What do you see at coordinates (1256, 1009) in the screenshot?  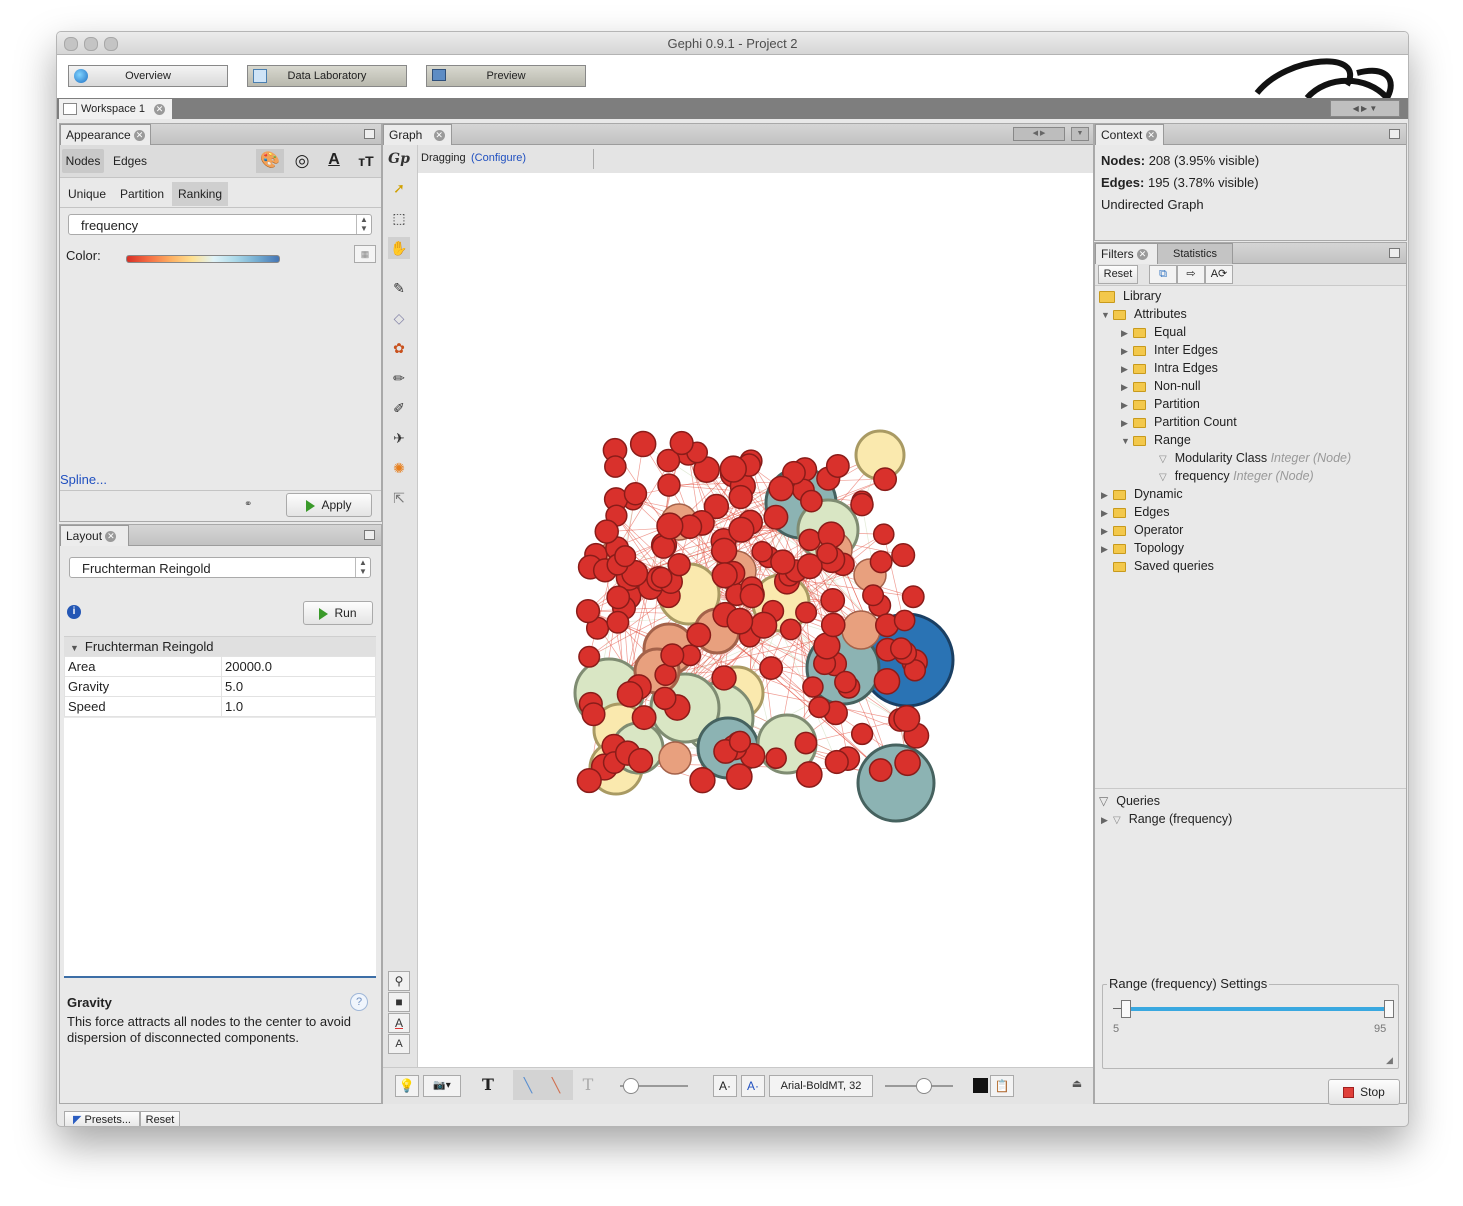 I see `range-slider-track` at bounding box center [1256, 1009].